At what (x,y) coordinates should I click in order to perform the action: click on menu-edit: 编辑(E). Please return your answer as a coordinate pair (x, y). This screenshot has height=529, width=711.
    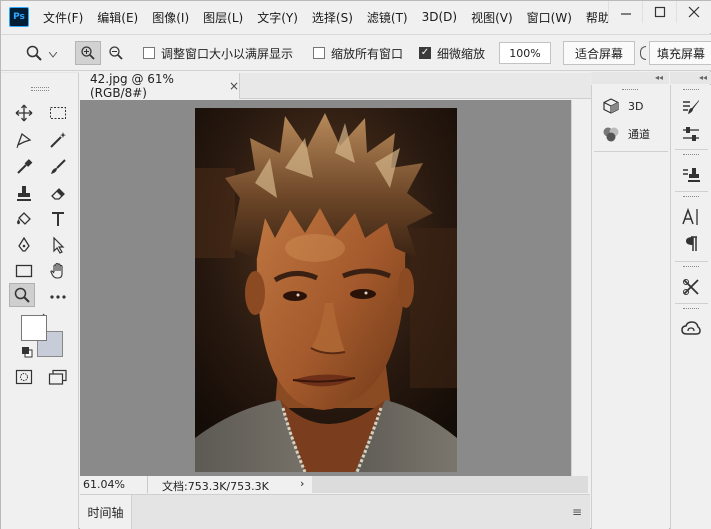
    Looking at the image, I should click on (117, 17).